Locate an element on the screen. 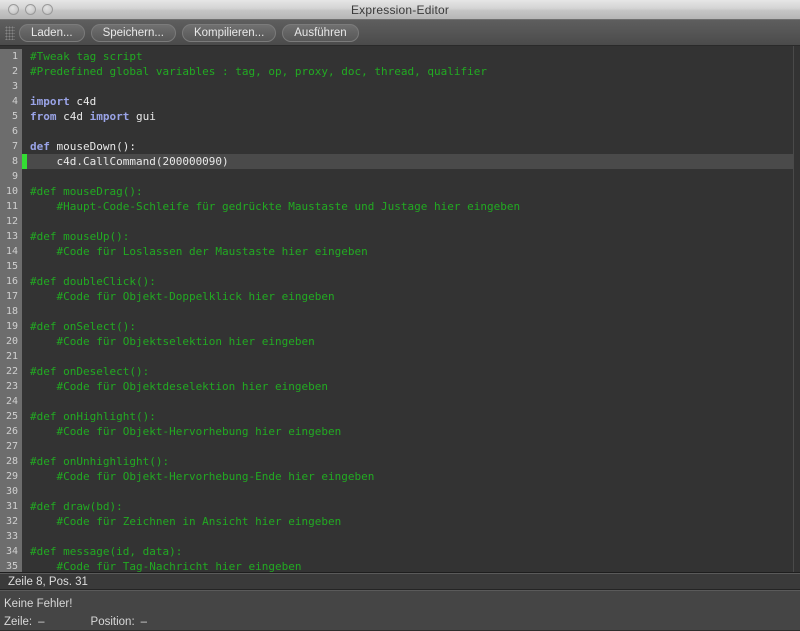 The width and height of the screenshot is (800, 631). code-text: #def doubleClick(): is located at coordinates (410, 281).